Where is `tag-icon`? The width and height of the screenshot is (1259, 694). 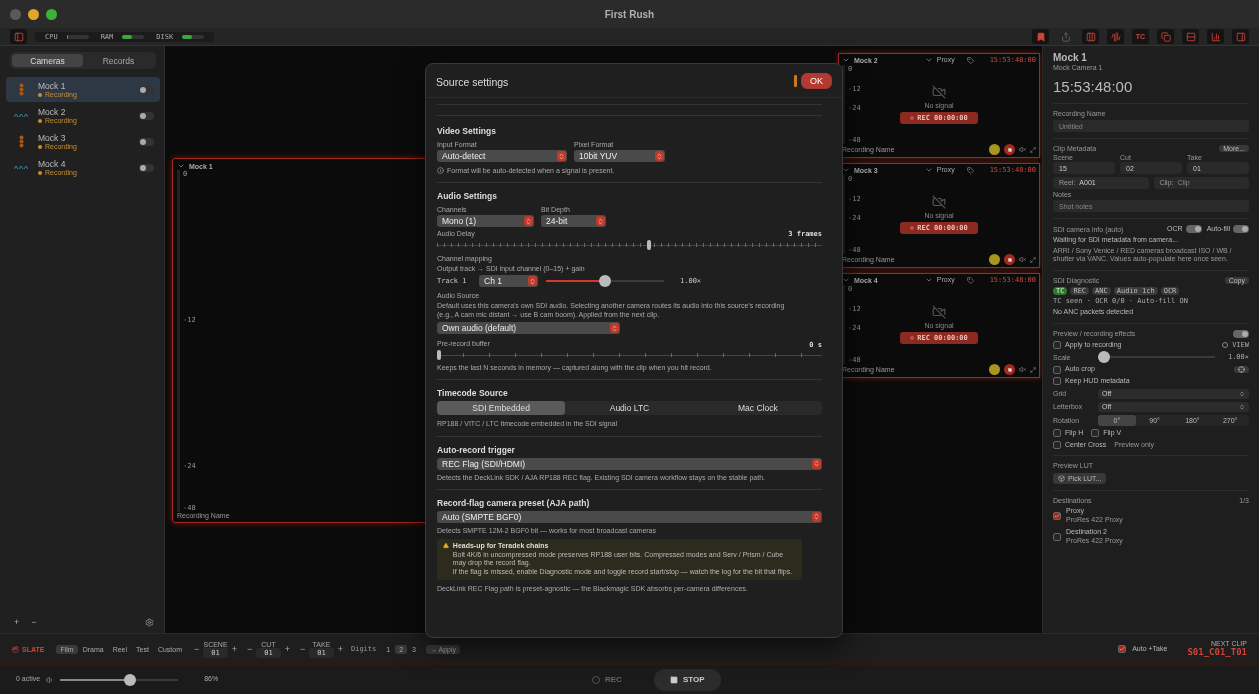 tag-icon is located at coordinates (970, 60).